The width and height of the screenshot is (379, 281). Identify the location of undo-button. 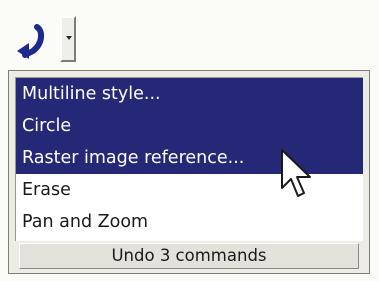
(30, 41).